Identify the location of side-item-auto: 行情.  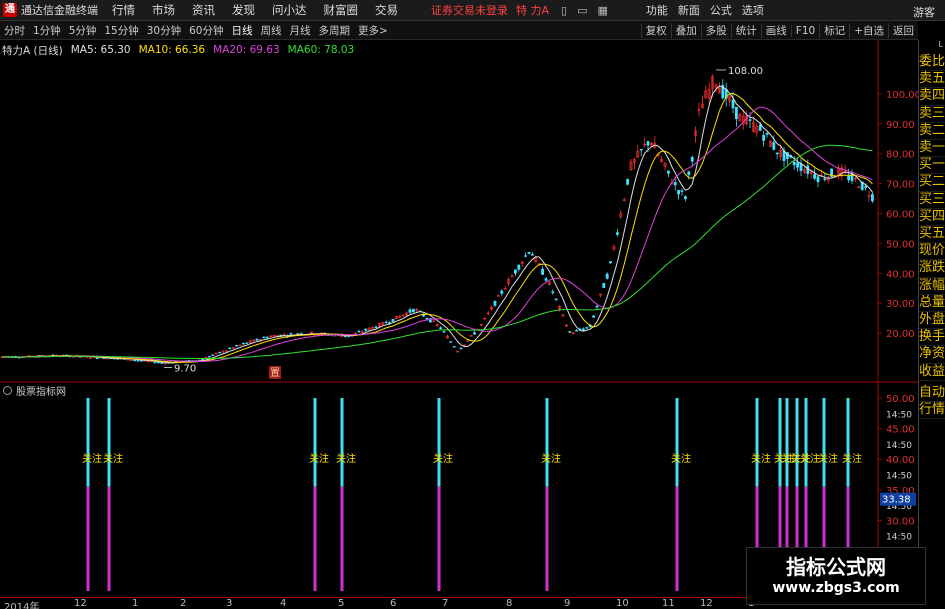
(932, 411).